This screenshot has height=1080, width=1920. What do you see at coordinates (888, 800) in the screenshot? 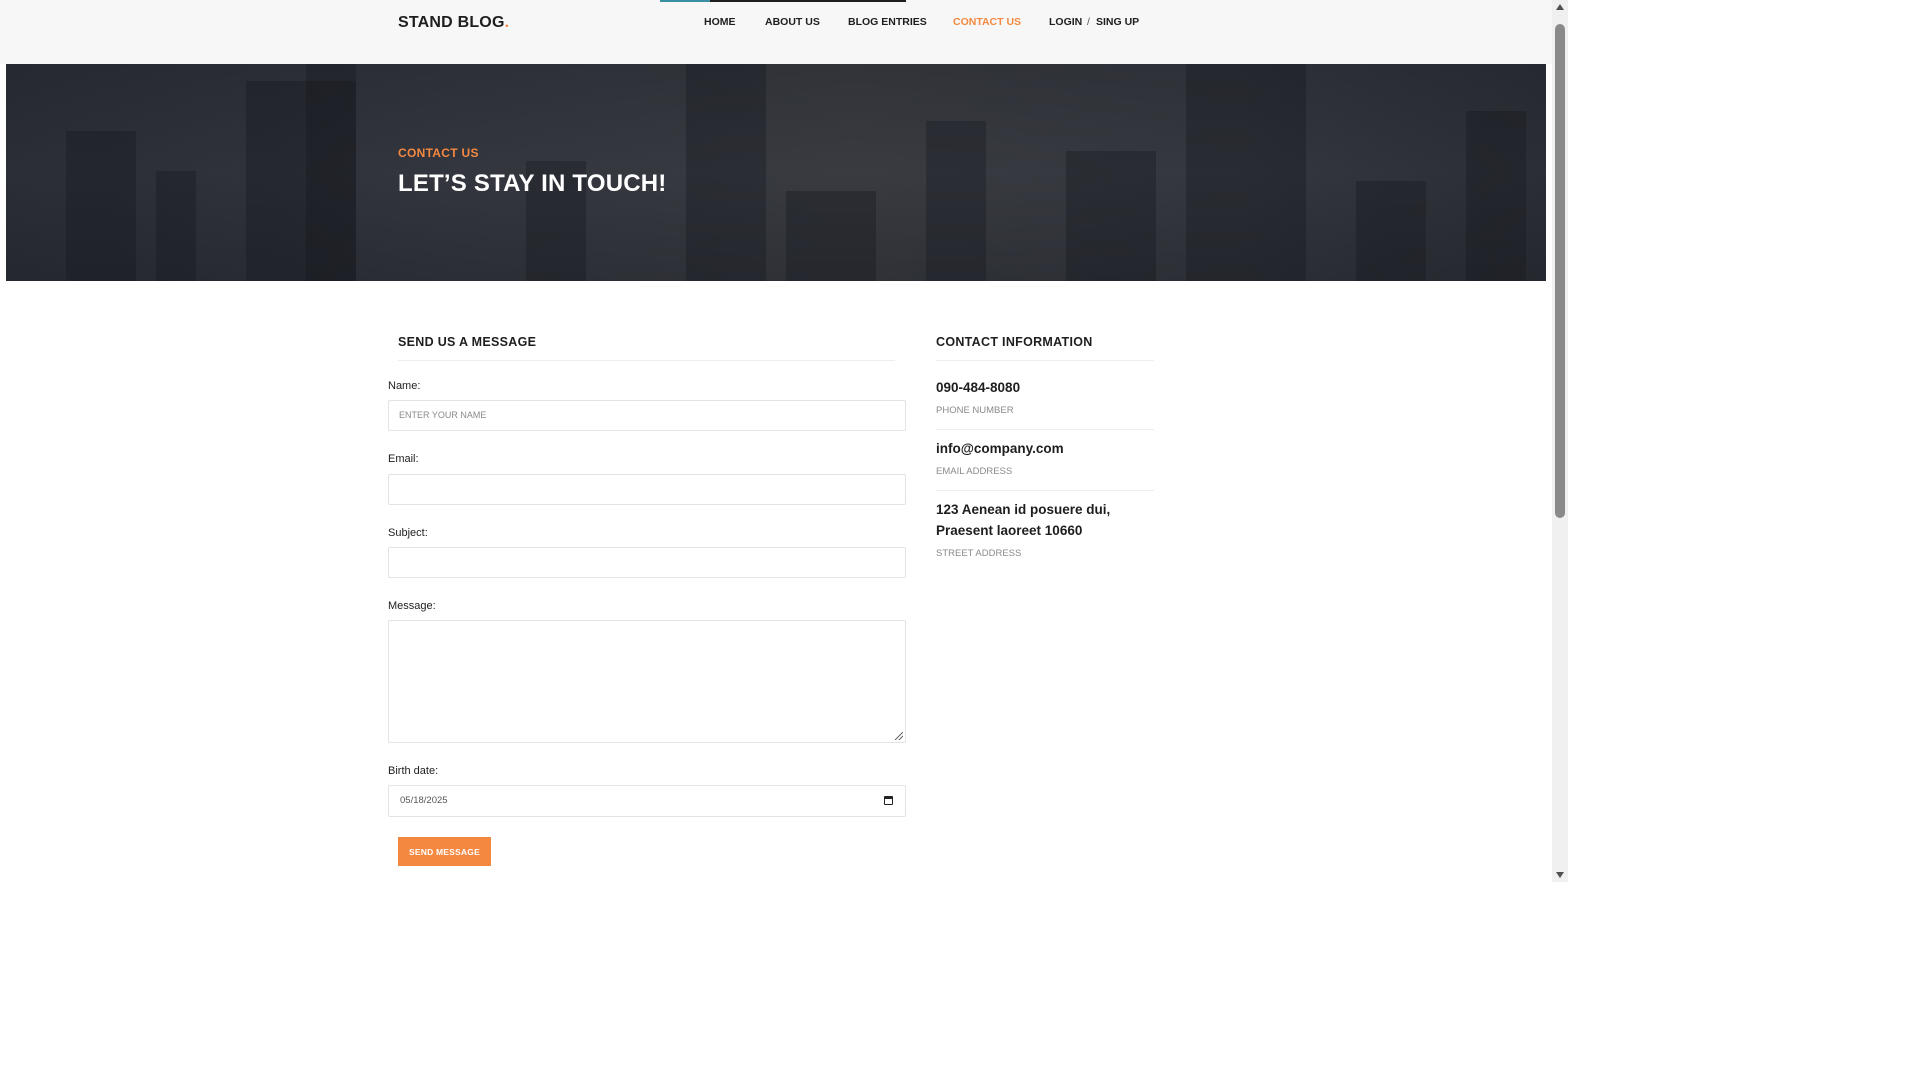
I see `calendar-icon` at bounding box center [888, 800].